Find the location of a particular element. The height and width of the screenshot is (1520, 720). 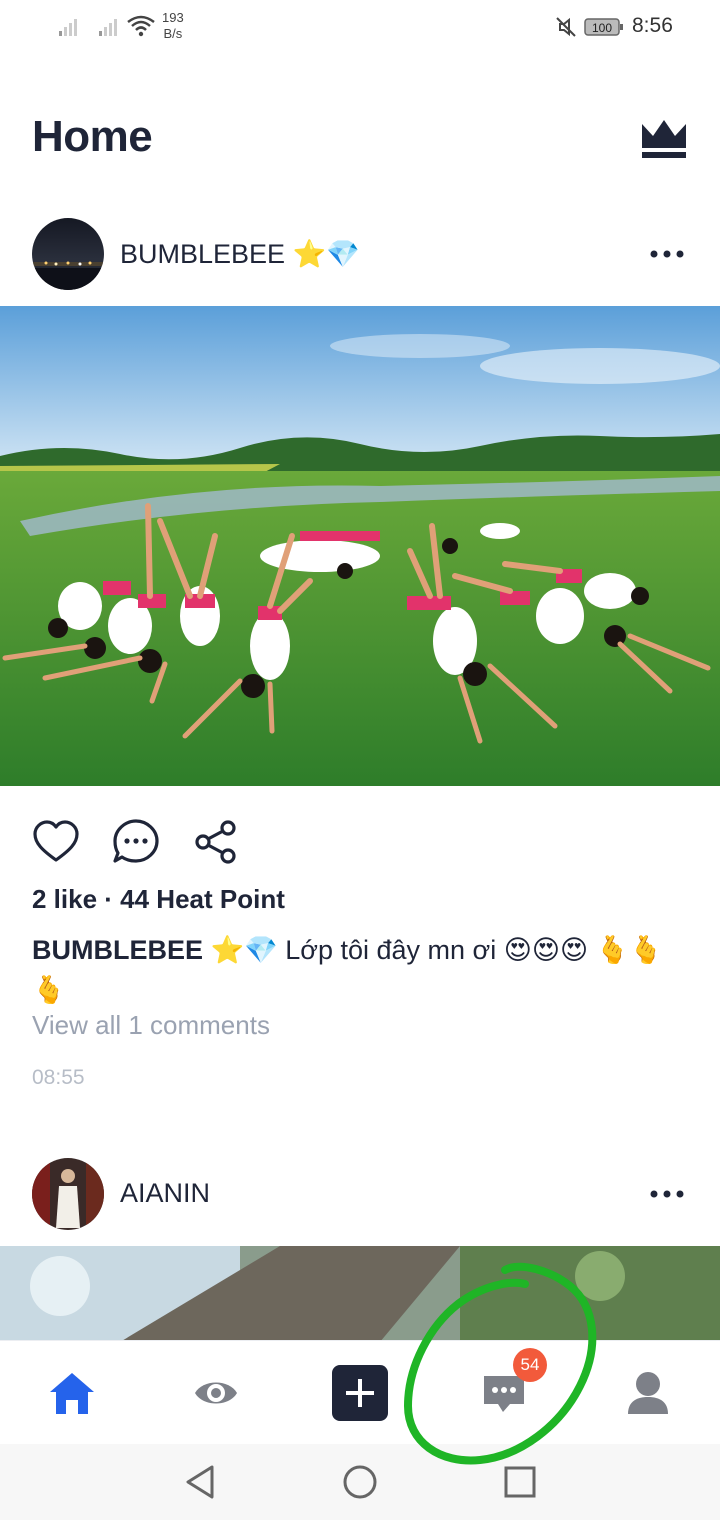

view-comments-link: View all 1 comments is located at coordinates (151, 1025).